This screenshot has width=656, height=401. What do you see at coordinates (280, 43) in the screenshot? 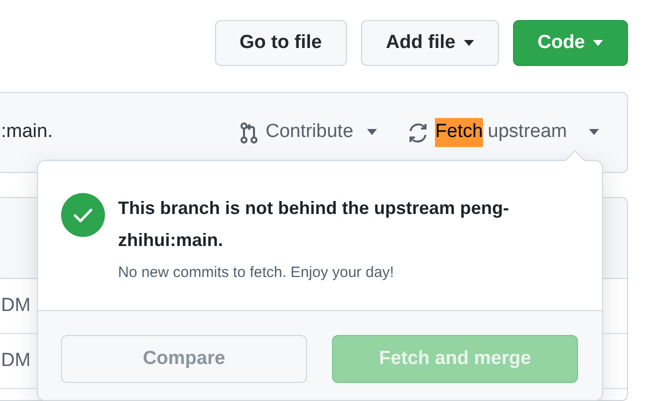
I see `toolbar-button: Go to file` at bounding box center [280, 43].